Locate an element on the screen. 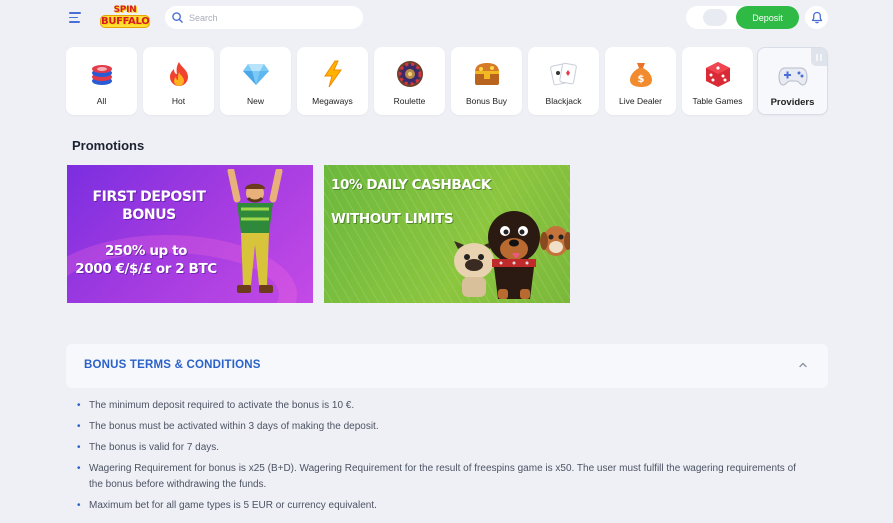 The image size is (893, 523). dogs-illustration is located at coordinates (512, 255).